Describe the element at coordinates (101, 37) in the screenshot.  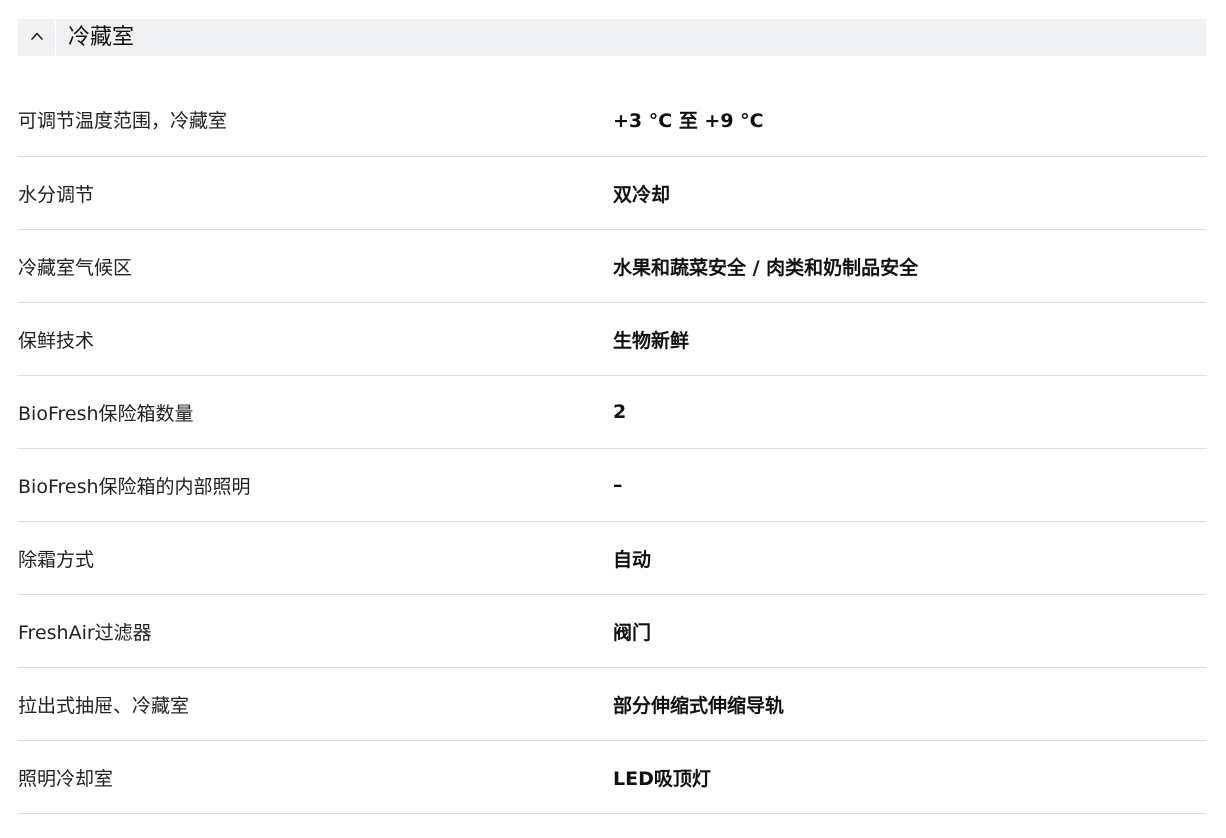
I see `section-title: 冷藏室` at that location.